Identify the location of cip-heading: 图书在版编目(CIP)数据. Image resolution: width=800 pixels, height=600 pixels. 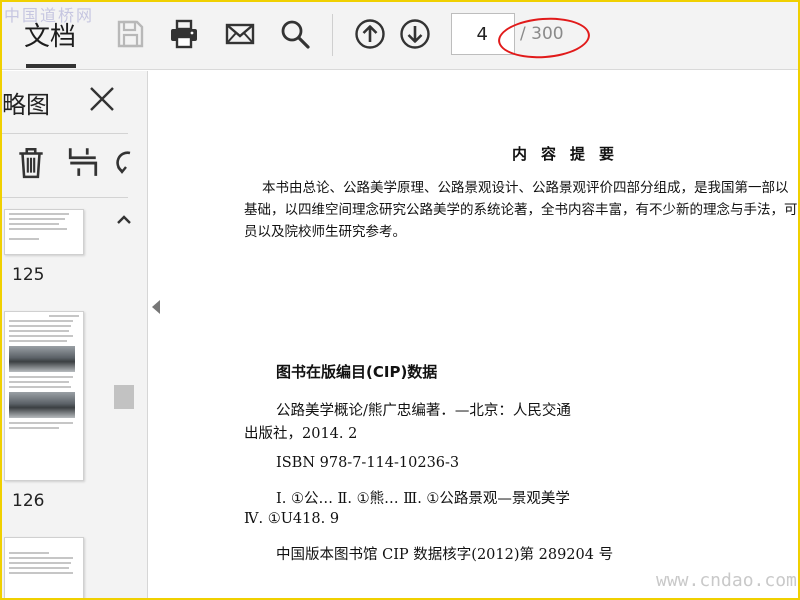
(357, 372).